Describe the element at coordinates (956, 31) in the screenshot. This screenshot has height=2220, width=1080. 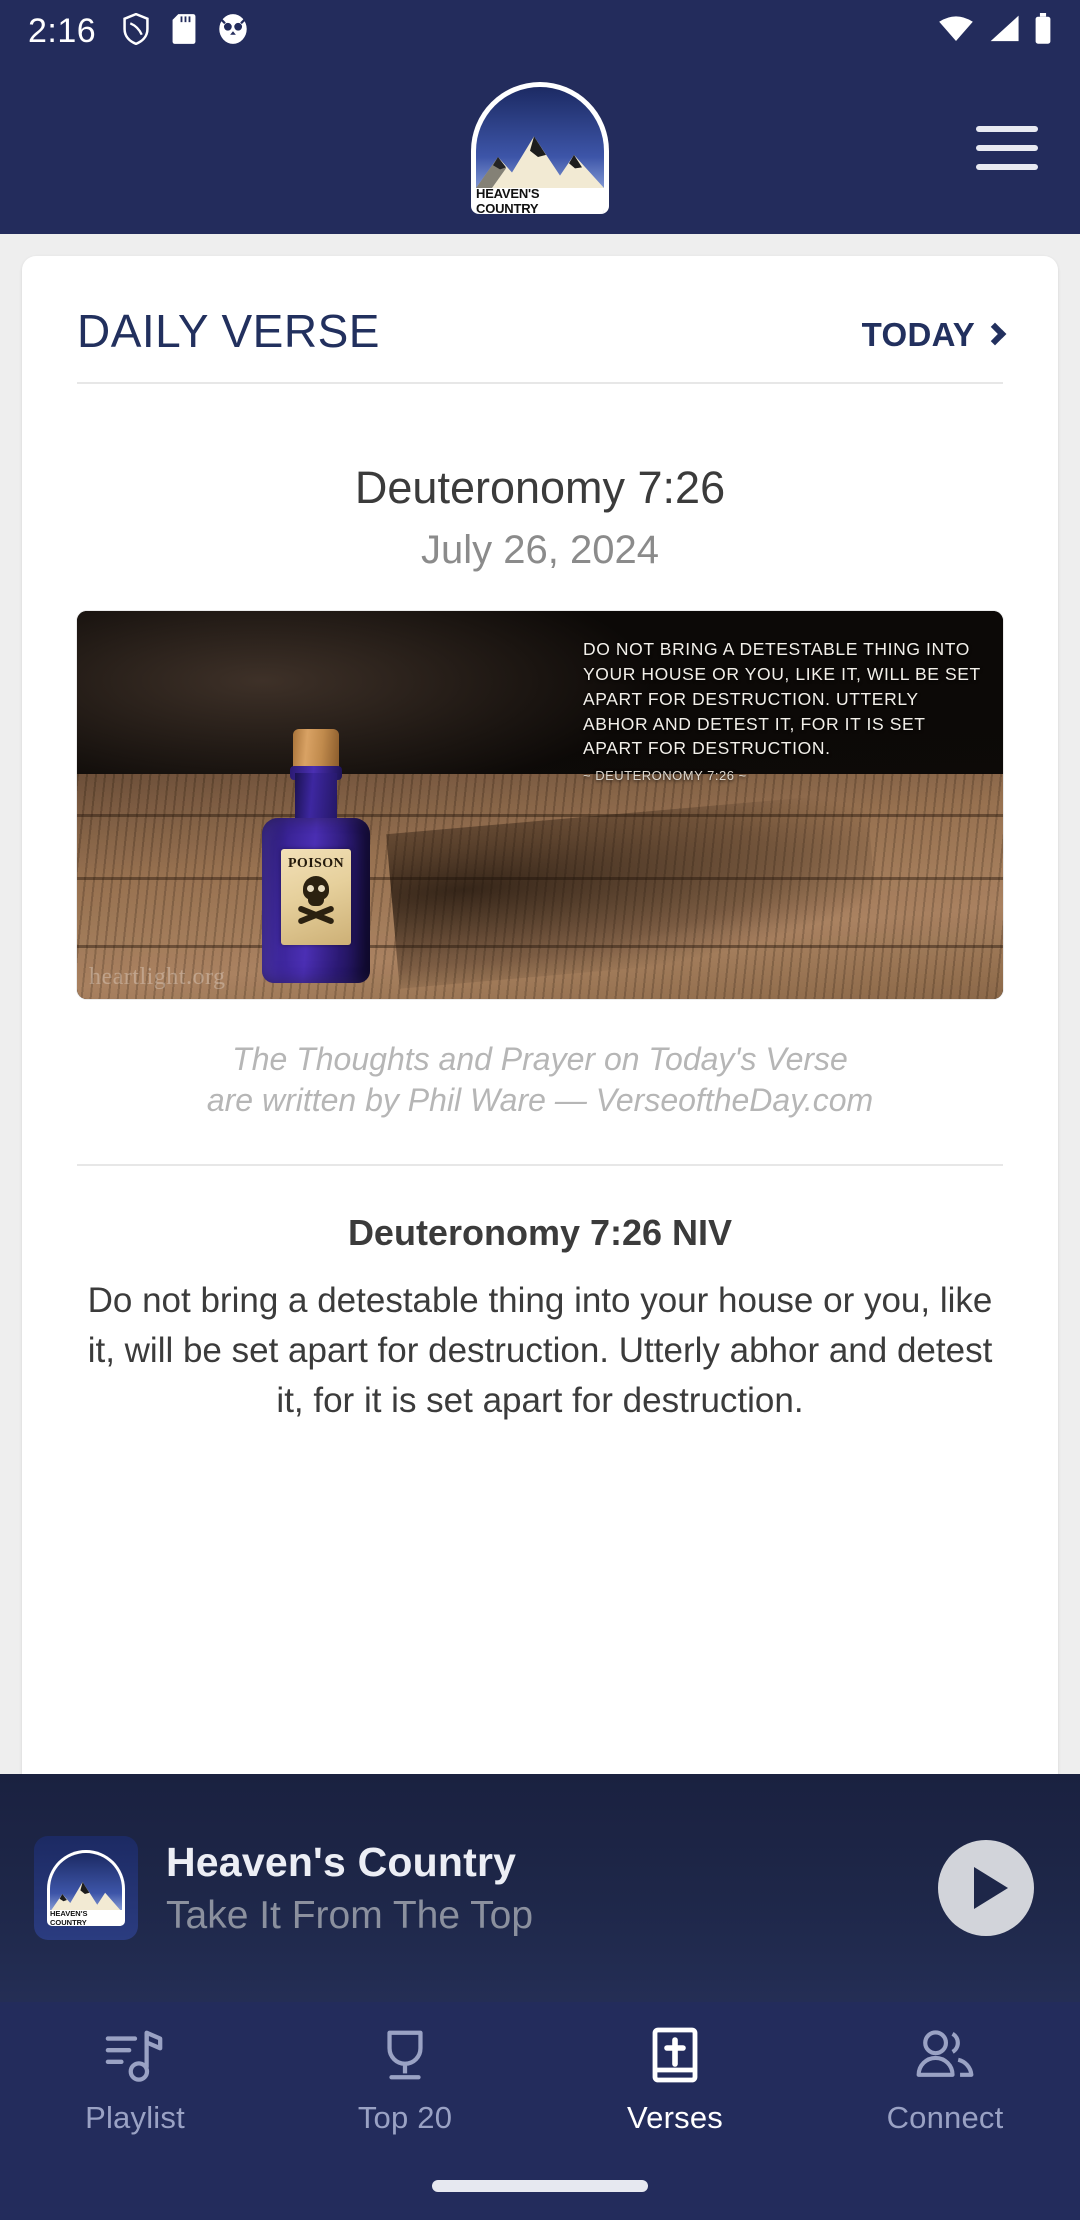
I see `wifi-icon` at that location.